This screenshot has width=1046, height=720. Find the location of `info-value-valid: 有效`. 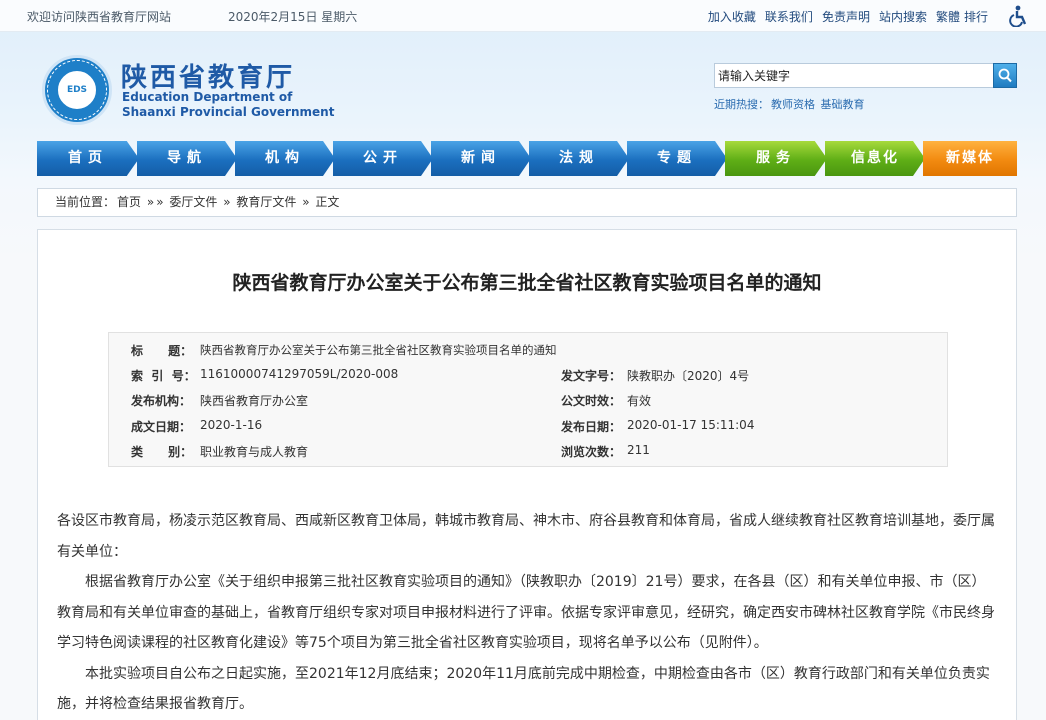

info-value-valid: 有效 is located at coordinates (639, 401).